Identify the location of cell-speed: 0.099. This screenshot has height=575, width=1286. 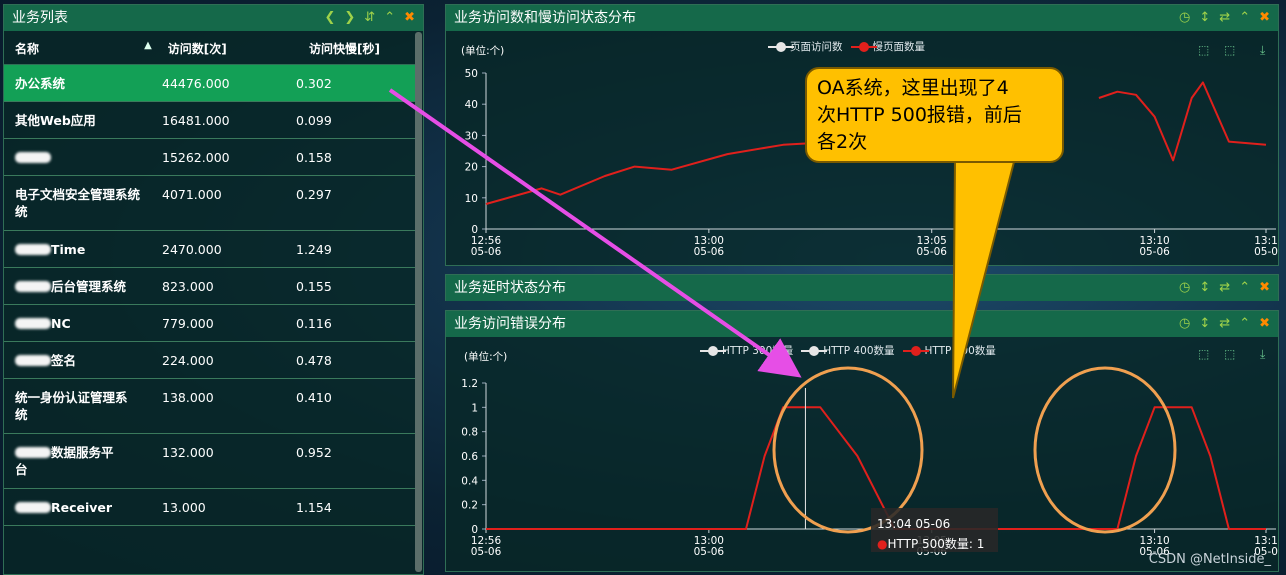
(314, 120).